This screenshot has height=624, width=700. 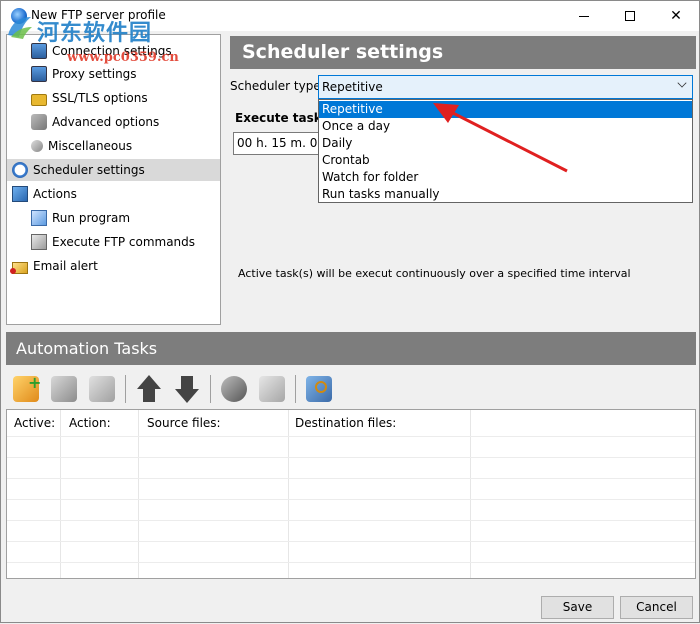 What do you see at coordinates (55, 194) in the screenshot?
I see `tree-item-label: Actions` at bounding box center [55, 194].